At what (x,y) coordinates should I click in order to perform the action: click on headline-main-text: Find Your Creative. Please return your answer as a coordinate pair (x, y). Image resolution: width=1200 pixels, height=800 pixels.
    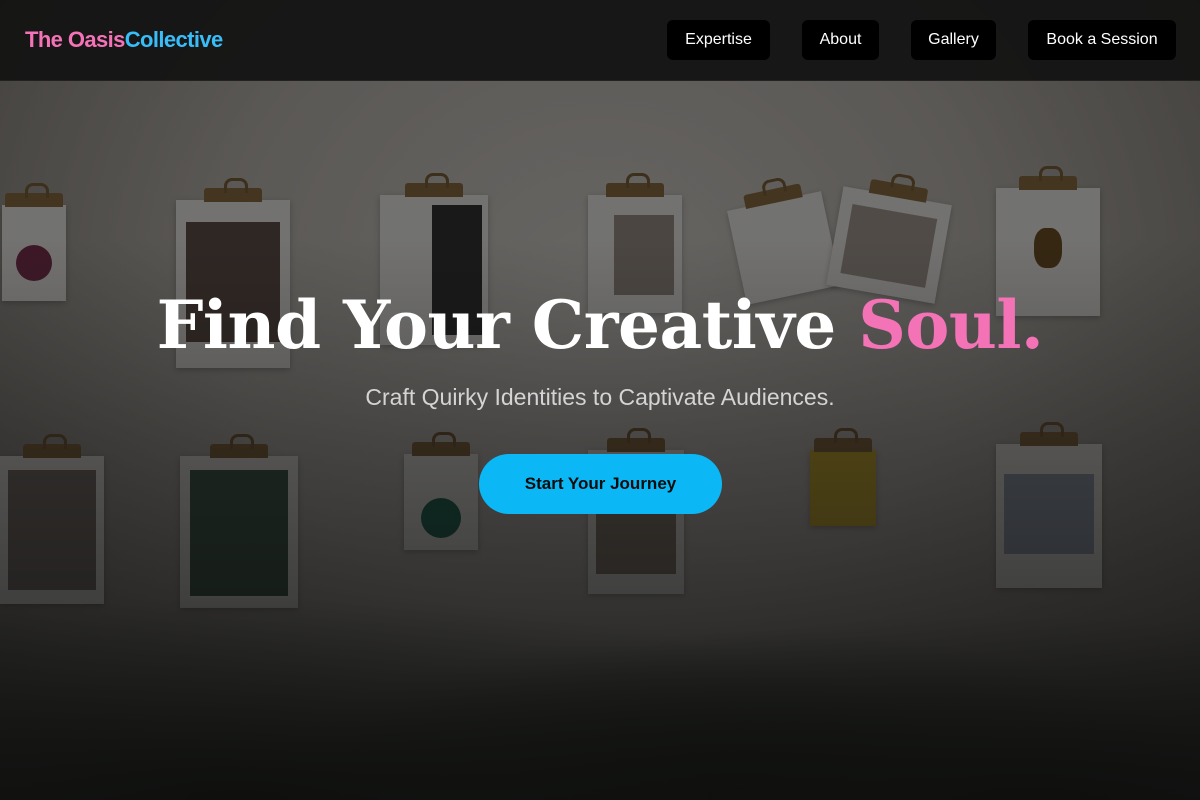
    Looking at the image, I should click on (507, 325).